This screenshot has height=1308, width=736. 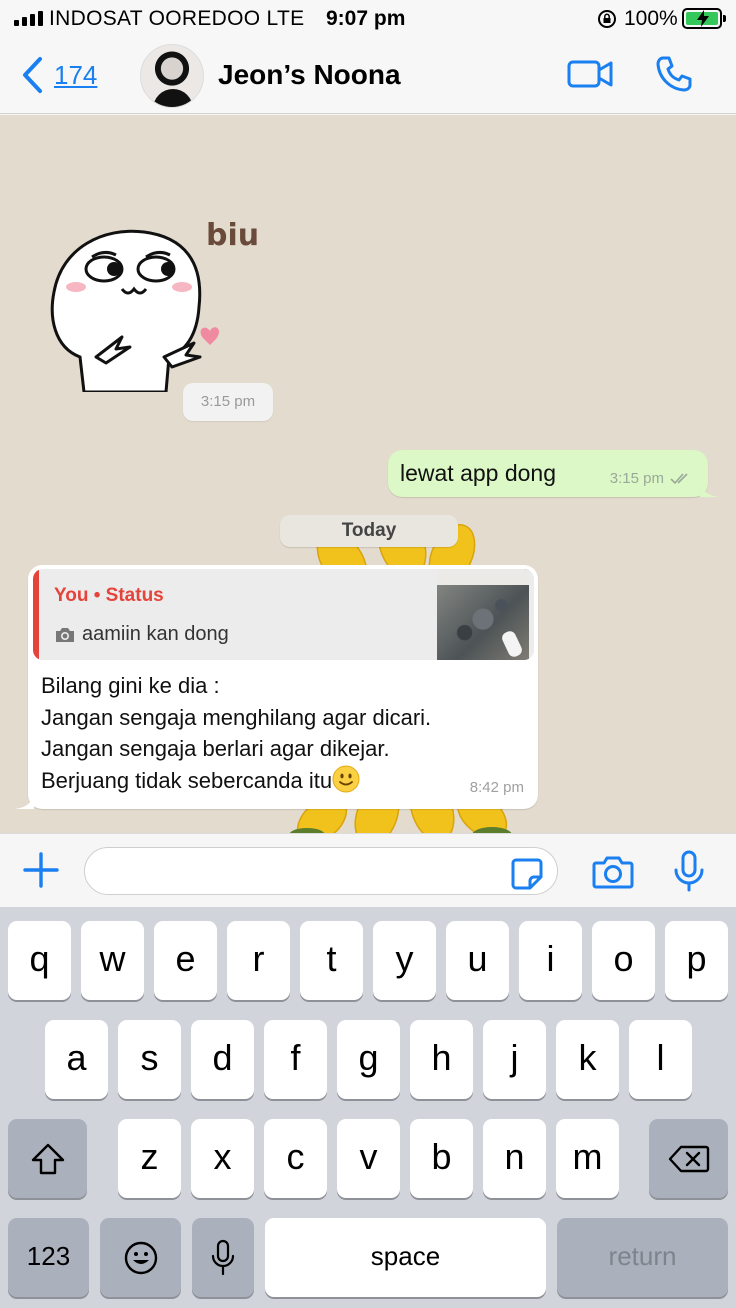 What do you see at coordinates (514, 1158) in the screenshot?
I see `key-n: n` at bounding box center [514, 1158].